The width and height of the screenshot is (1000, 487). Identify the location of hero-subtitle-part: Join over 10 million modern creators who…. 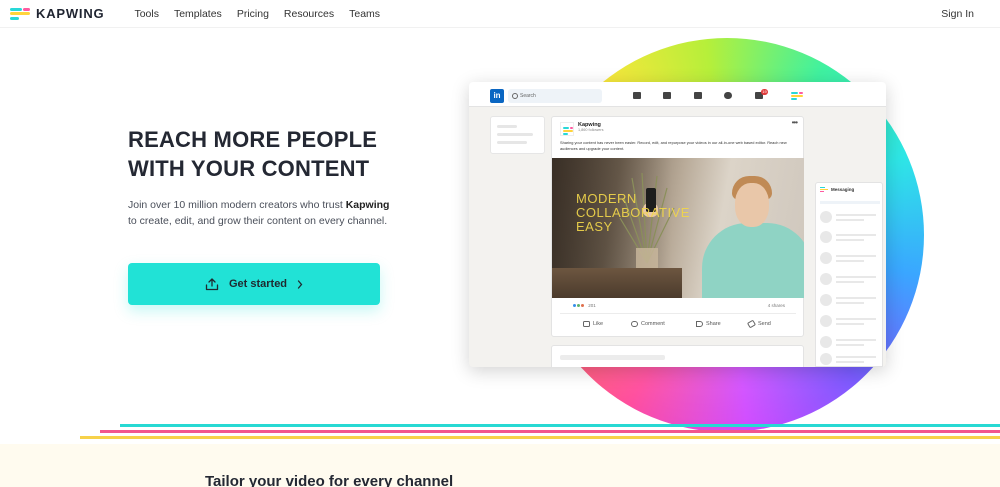
(237, 205).